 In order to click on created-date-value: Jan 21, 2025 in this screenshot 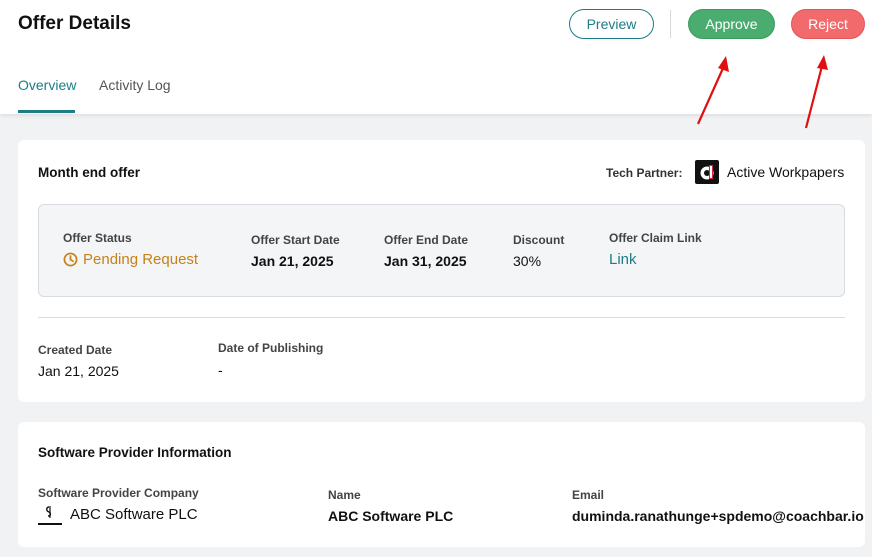, I will do `click(78, 371)`.